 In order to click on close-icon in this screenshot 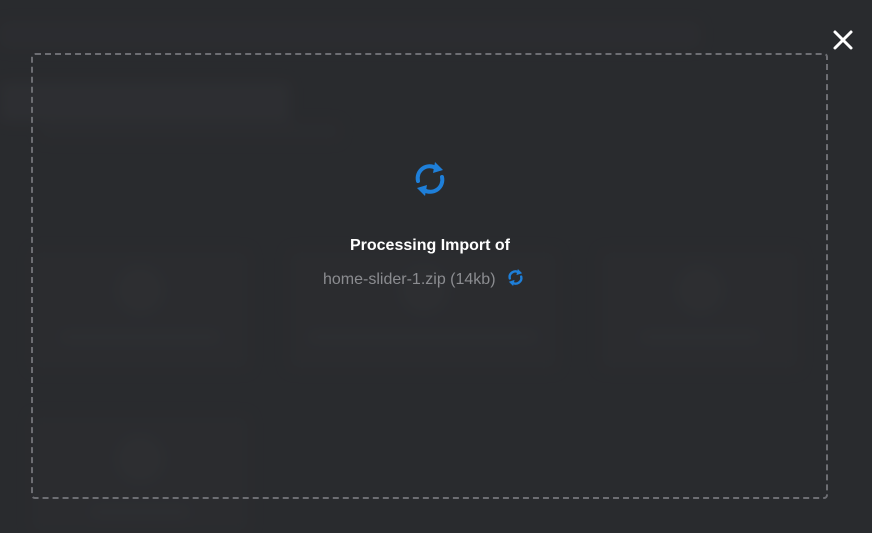, I will do `click(843, 40)`.